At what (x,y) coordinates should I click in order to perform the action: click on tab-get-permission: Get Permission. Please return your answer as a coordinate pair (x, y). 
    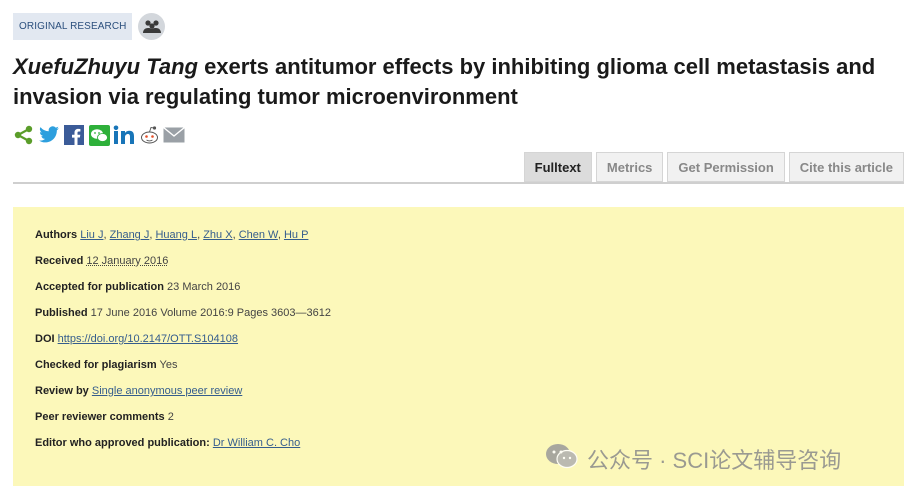
    Looking at the image, I should click on (726, 167).